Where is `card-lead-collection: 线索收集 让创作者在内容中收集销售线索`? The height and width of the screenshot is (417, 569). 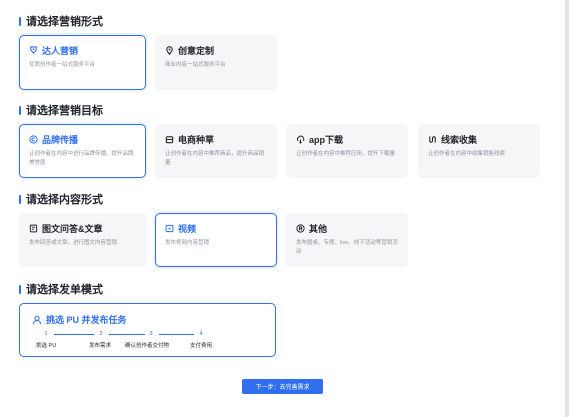 card-lead-collection: 线索收集 让创作者在内容中收集销售线索 is located at coordinates (479, 151).